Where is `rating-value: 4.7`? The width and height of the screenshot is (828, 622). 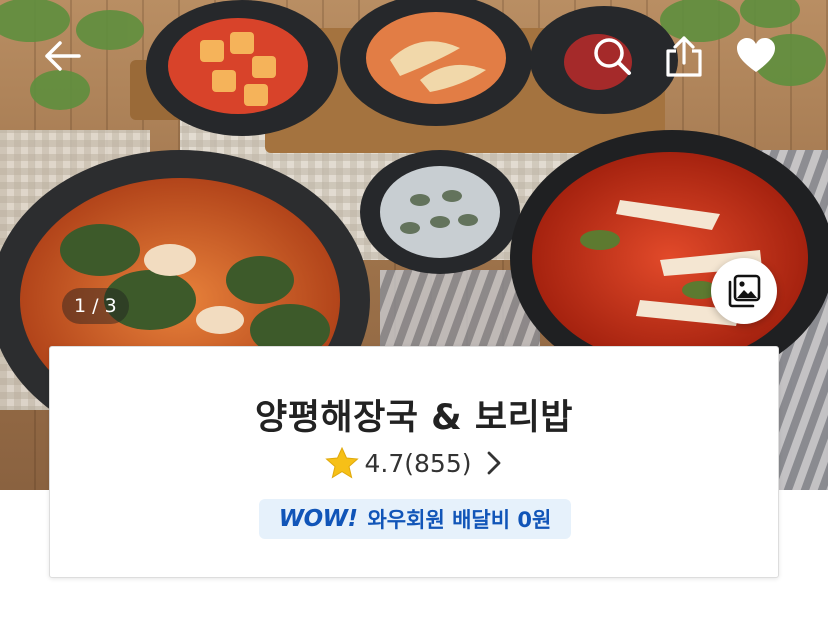
rating-value: 4.7 is located at coordinates (384, 463).